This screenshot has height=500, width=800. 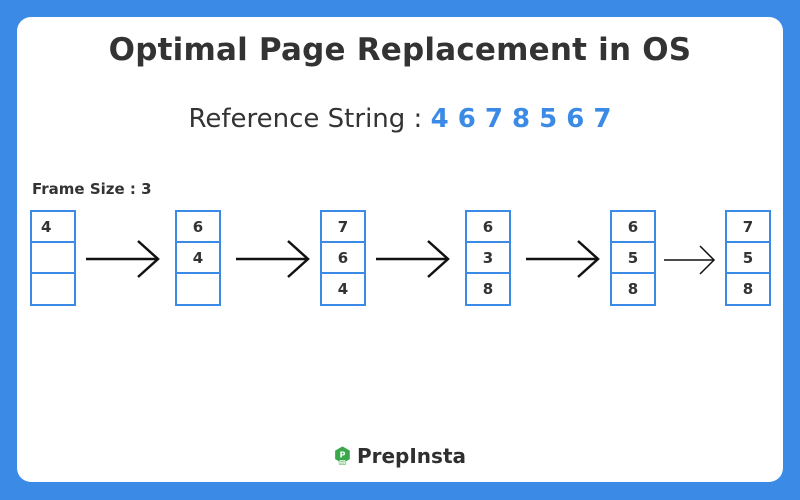 I want to click on reference-string-sequence: 4 6 7 8 5 6 7, so click(x=521, y=119).